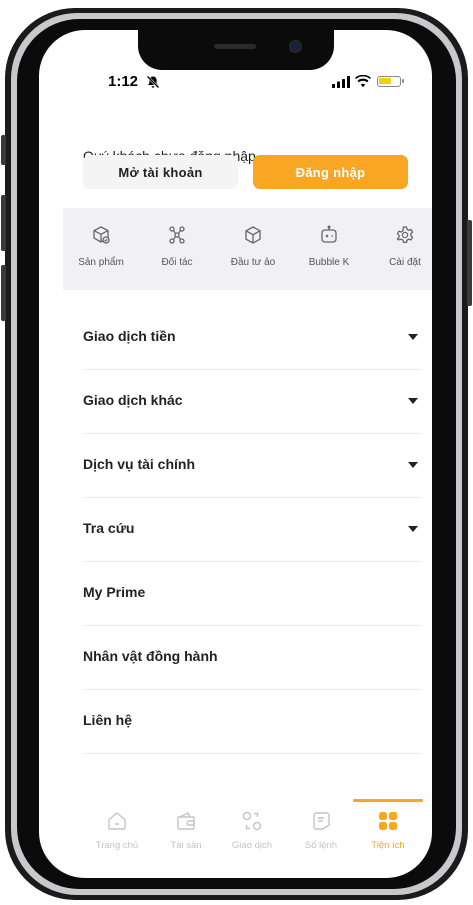 Image resolution: width=473 pixels, height=905 pixels. Describe the element at coordinates (330, 172) in the screenshot. I see `login-button: Đăng nhập` at that location.